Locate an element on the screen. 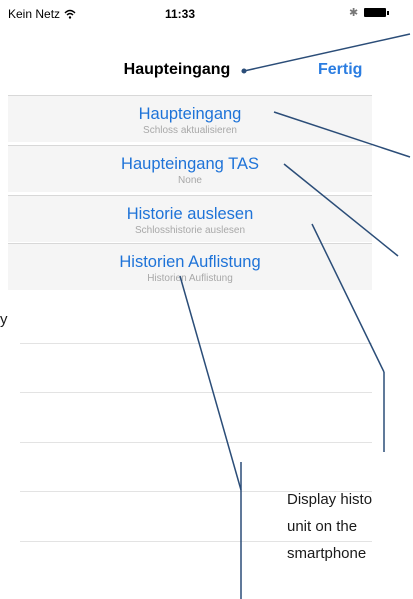  annotation-line-3: smartphone is located at coordinates (327, 553).